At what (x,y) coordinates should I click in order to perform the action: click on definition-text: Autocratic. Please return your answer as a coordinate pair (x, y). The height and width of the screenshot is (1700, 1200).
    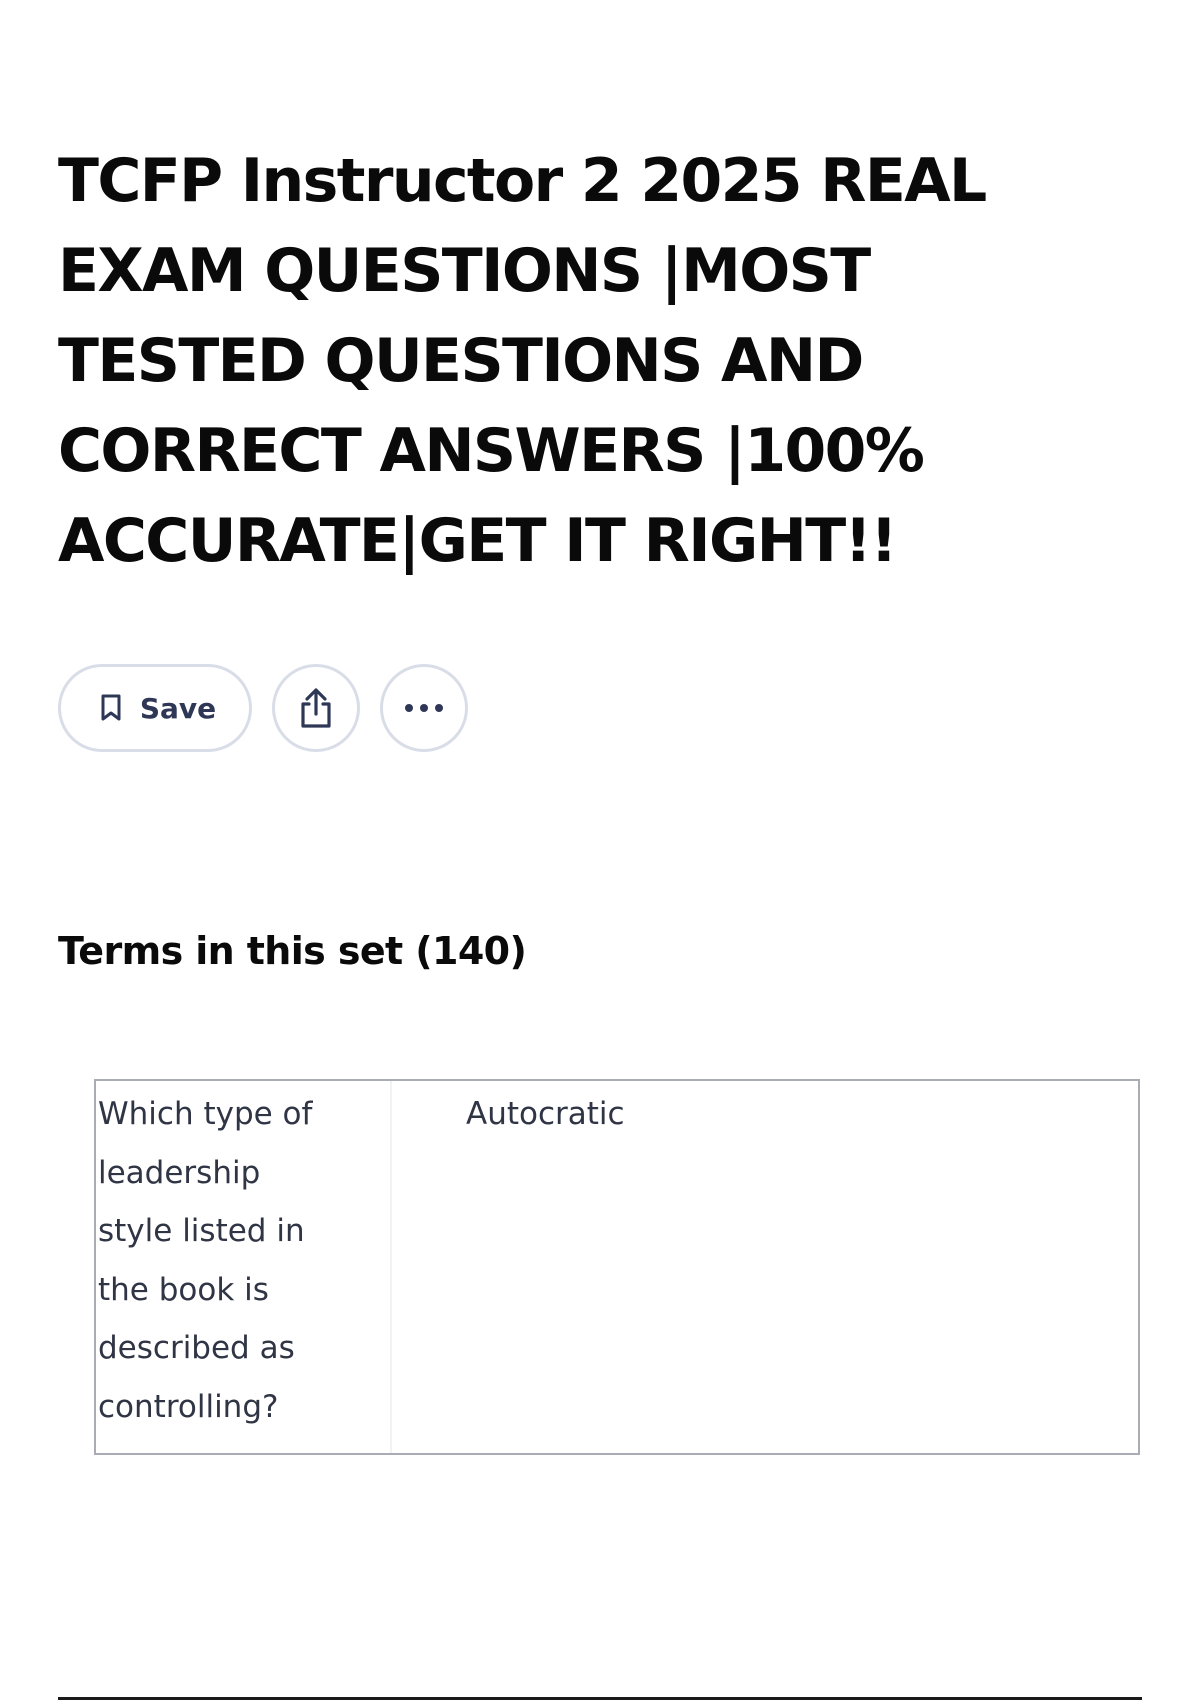
    Looking at the image, I should click on (545, 1114).